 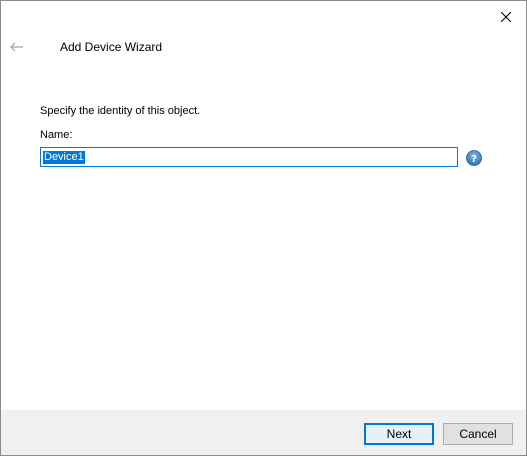 I want to click on cancel-button: Cancel, so click(x=478, y=434).